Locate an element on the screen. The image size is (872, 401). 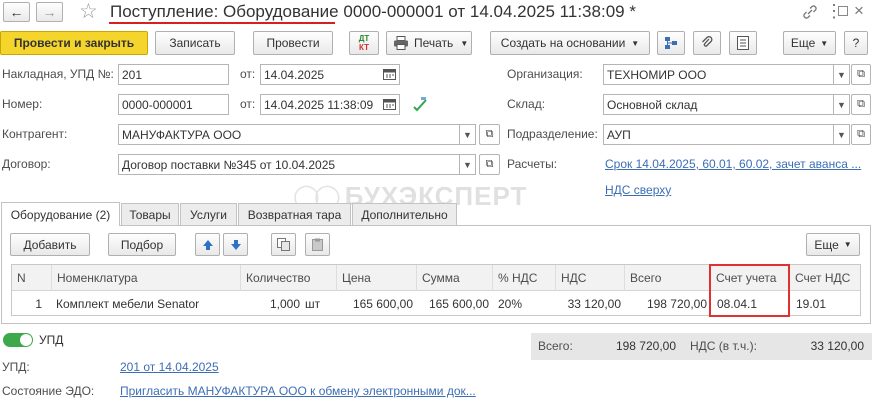
cell-quantity: 1,000 is located at coordinates (284, 303).